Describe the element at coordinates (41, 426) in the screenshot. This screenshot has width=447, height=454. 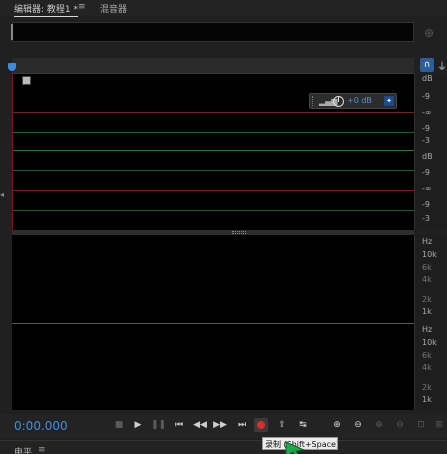
I see `current-time-display: 0:00.000` at that location.